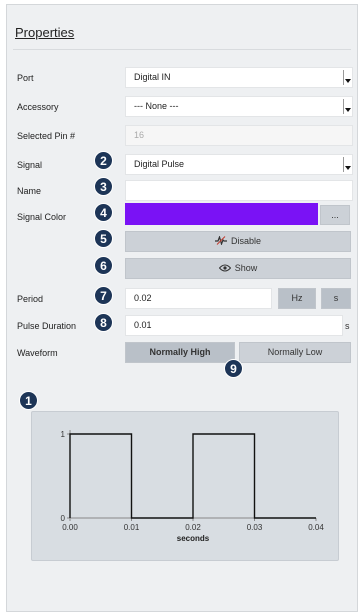 The image size is (364, 616). I want to click on period-label: Period, so click(30, 299).